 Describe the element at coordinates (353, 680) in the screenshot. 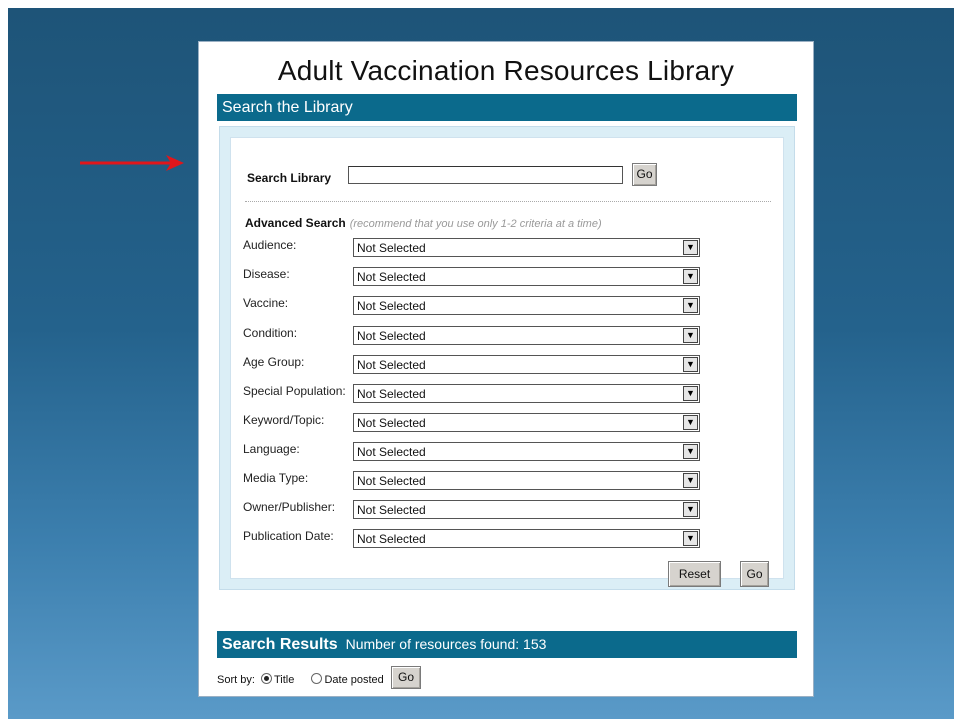

I see `sort-date-label: Date posted` at that location.